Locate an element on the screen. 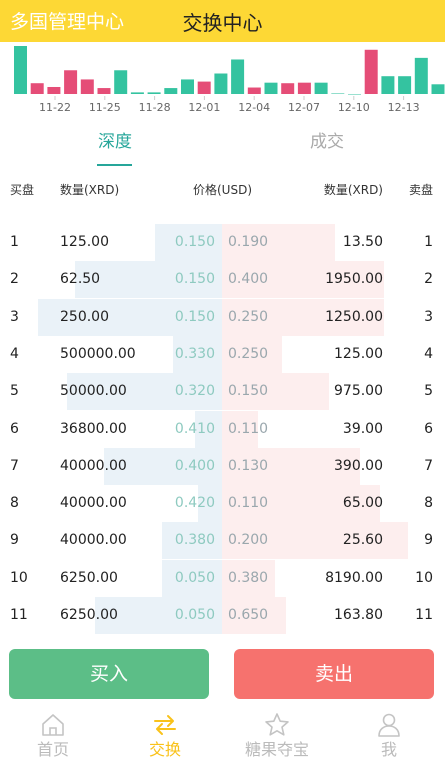 This screenshot has width=445, height=766. order-row: 11 6250.00 0.050 0.650 163.80 11 is located at coordinates (222, 615).